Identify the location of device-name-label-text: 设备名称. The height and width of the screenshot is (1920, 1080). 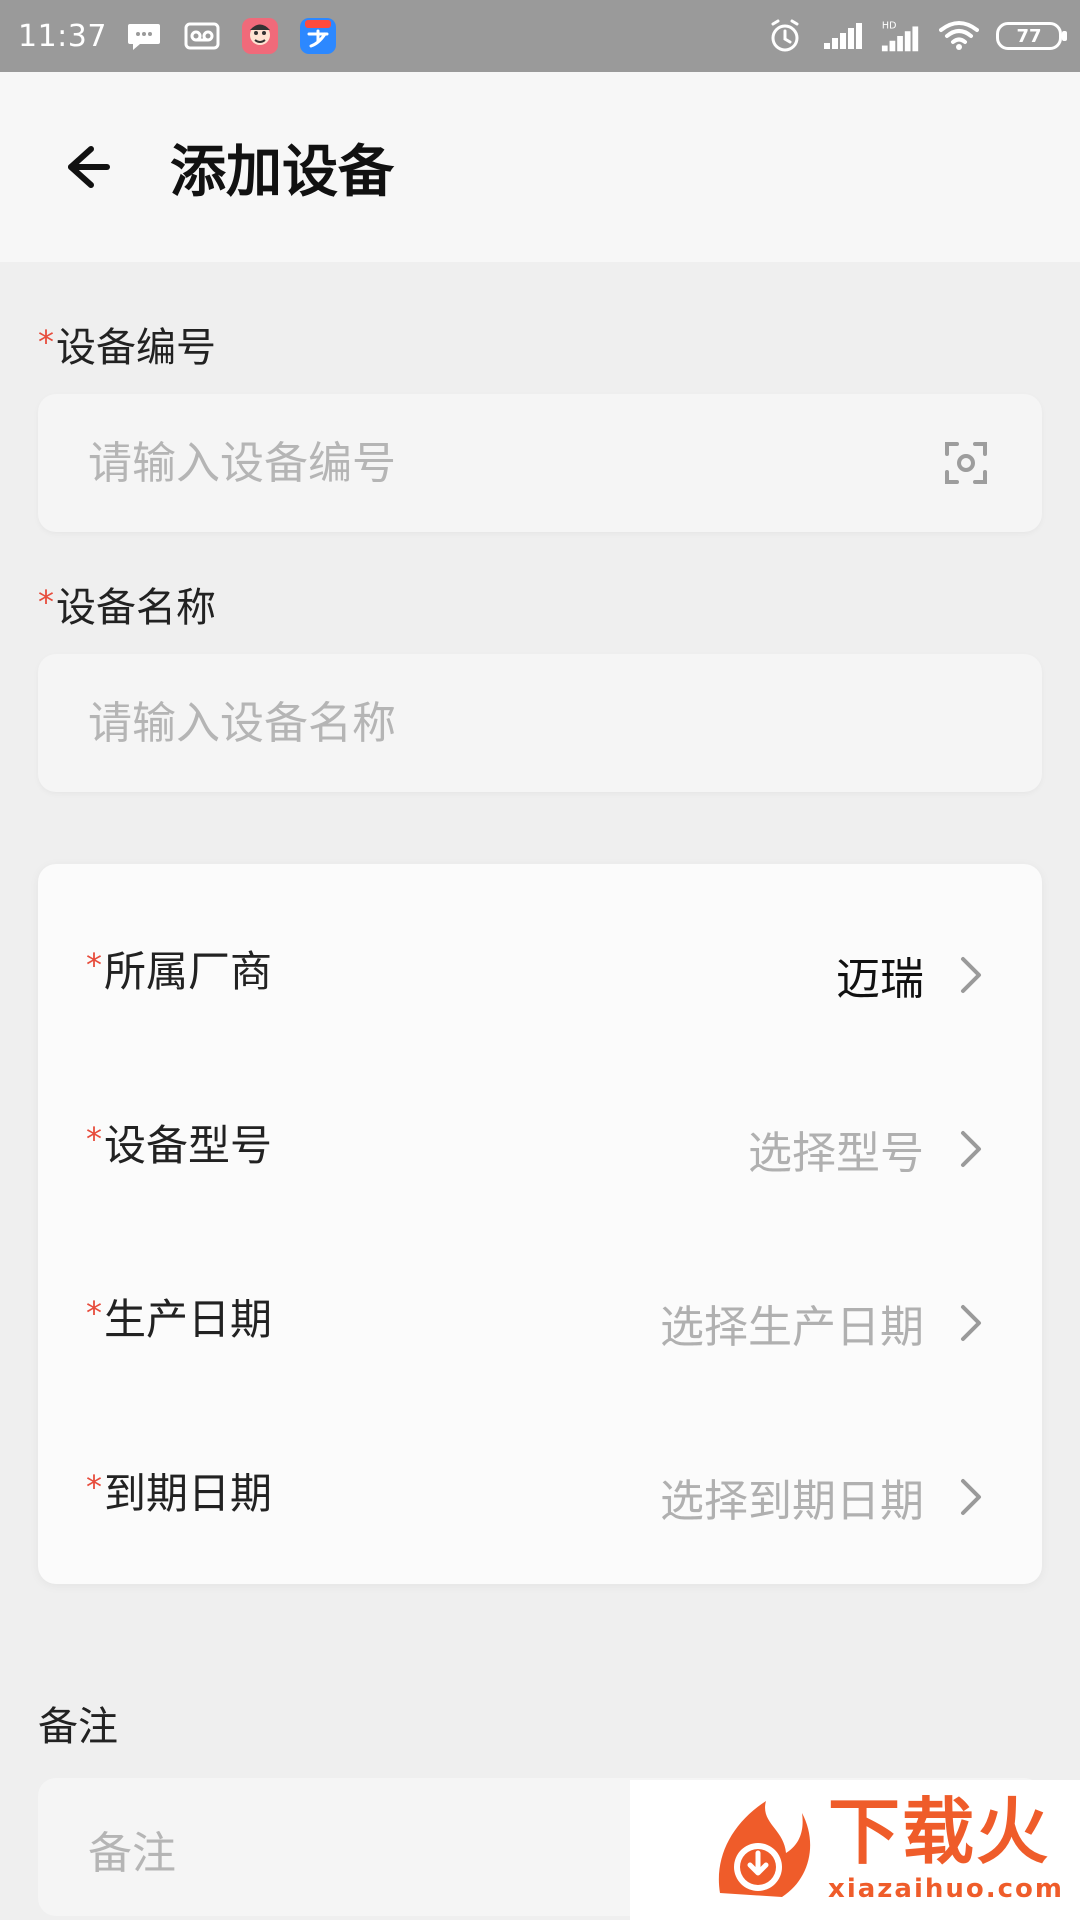
(136, 608).